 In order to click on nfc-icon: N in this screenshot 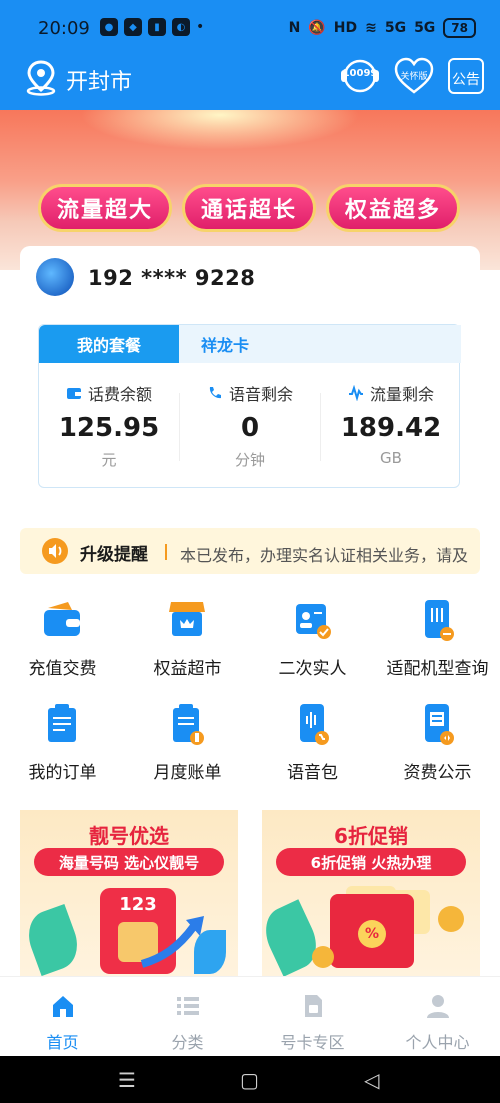, I will do `click(294, 28)`.